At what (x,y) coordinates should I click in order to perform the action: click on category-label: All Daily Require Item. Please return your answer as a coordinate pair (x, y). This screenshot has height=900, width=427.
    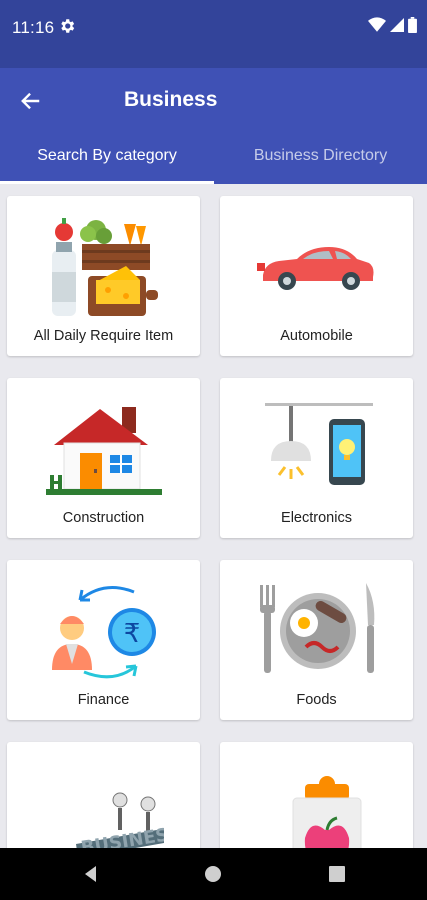
    Looking at the image, I should click on (103, 336).